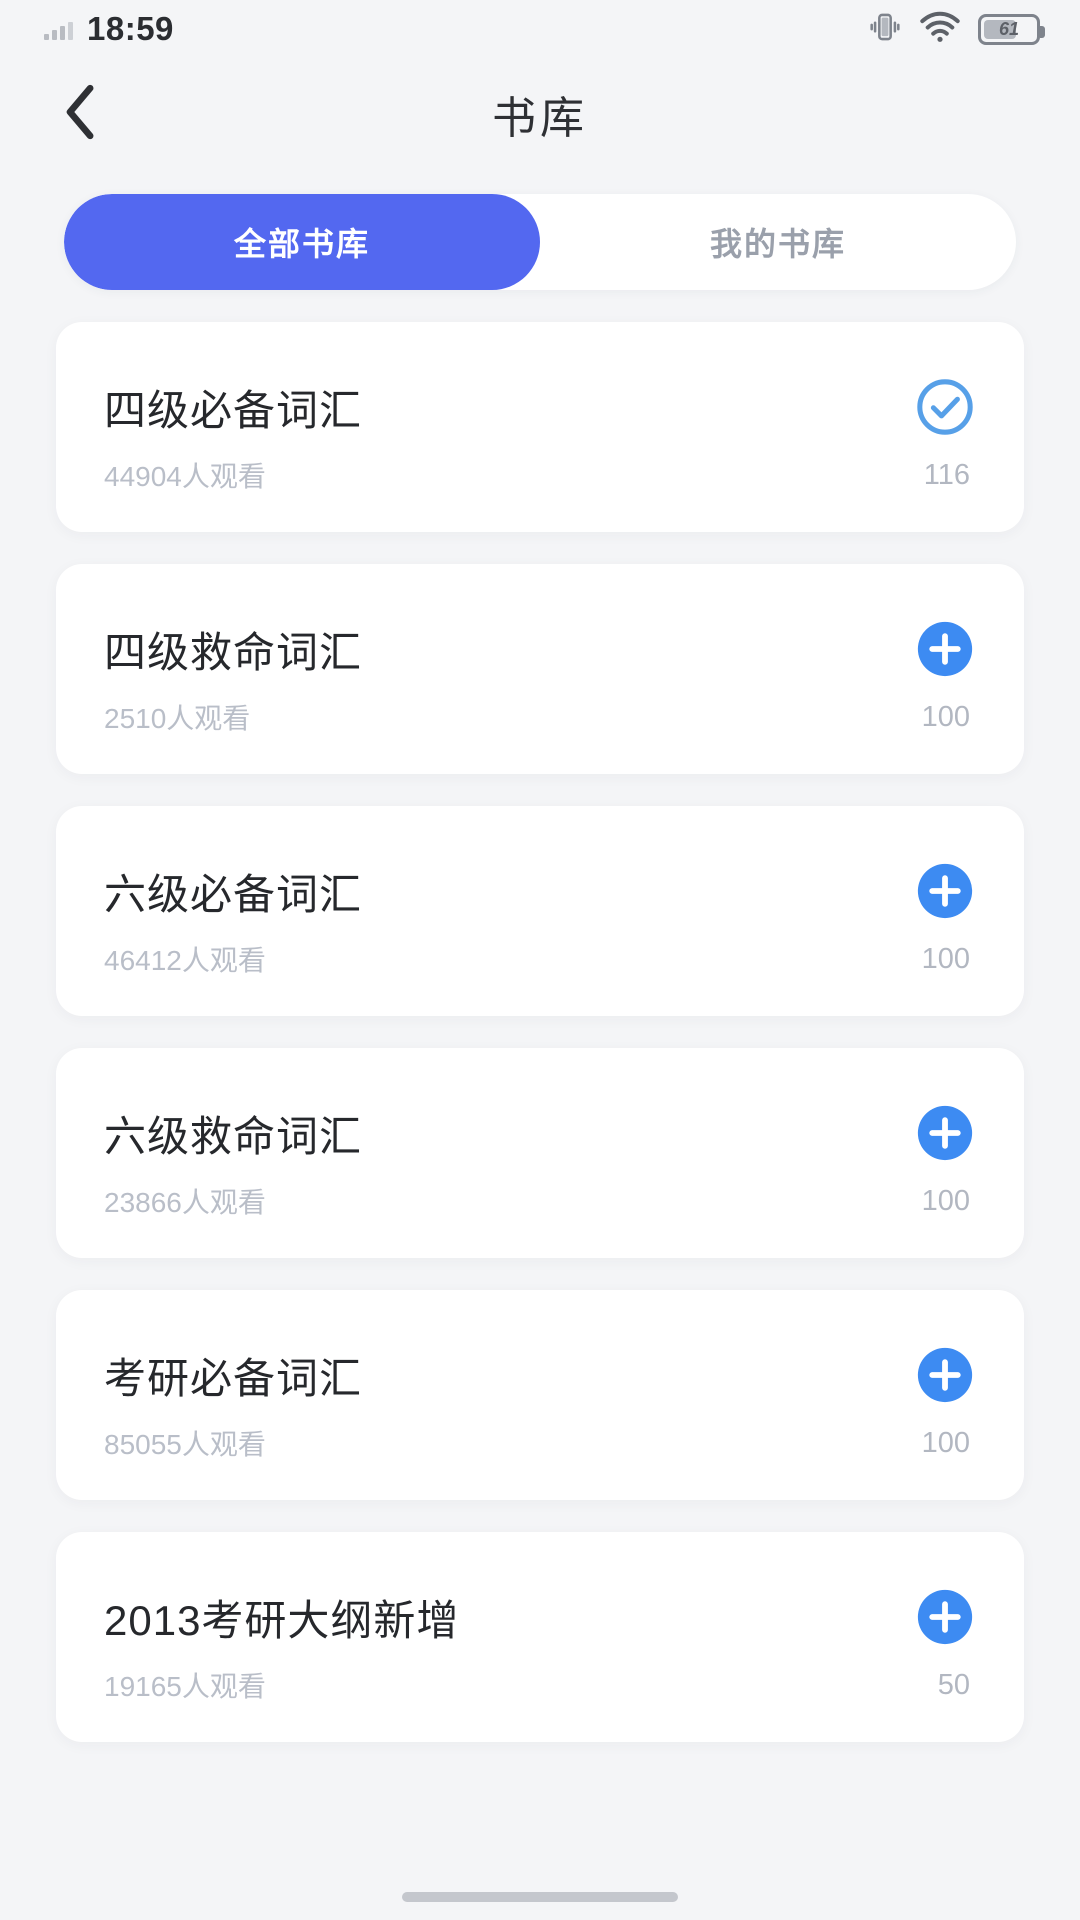 This screenshot has width=1080, height=1920. What do you see at coordinates (540, 1201) in the screenshot?
I see `book-card-bottom: 23866人观看 100` at bounding box center [540, 1201].